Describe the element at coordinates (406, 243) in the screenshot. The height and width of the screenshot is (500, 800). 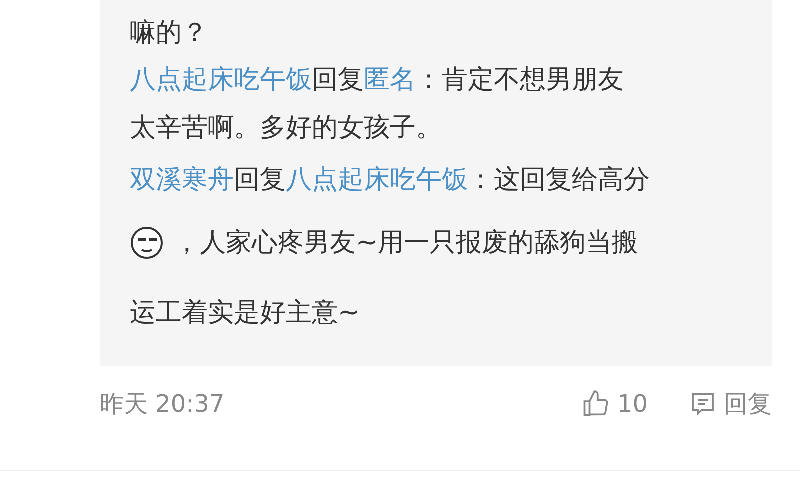
I see `reply-text: ，人家心疼男友~用一只报废的舔狗当搬` at that location.